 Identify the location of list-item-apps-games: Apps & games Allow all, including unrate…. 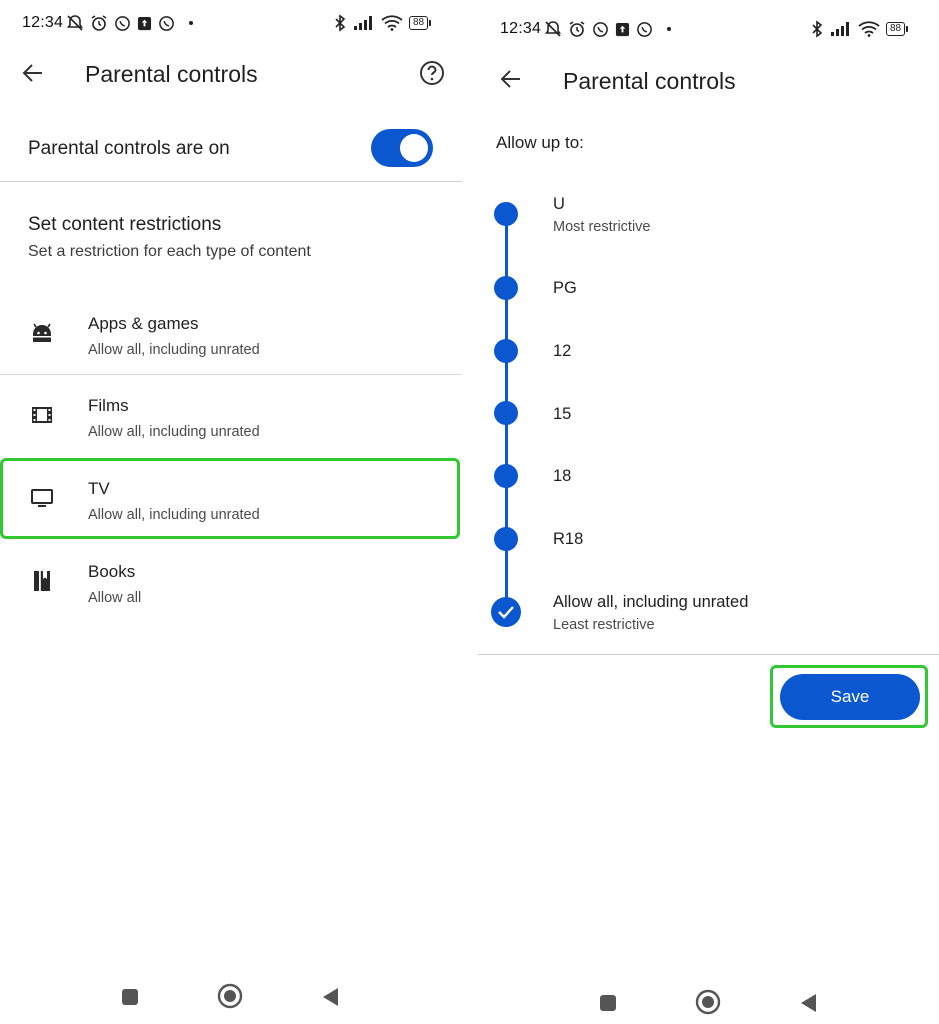
(231, 340).